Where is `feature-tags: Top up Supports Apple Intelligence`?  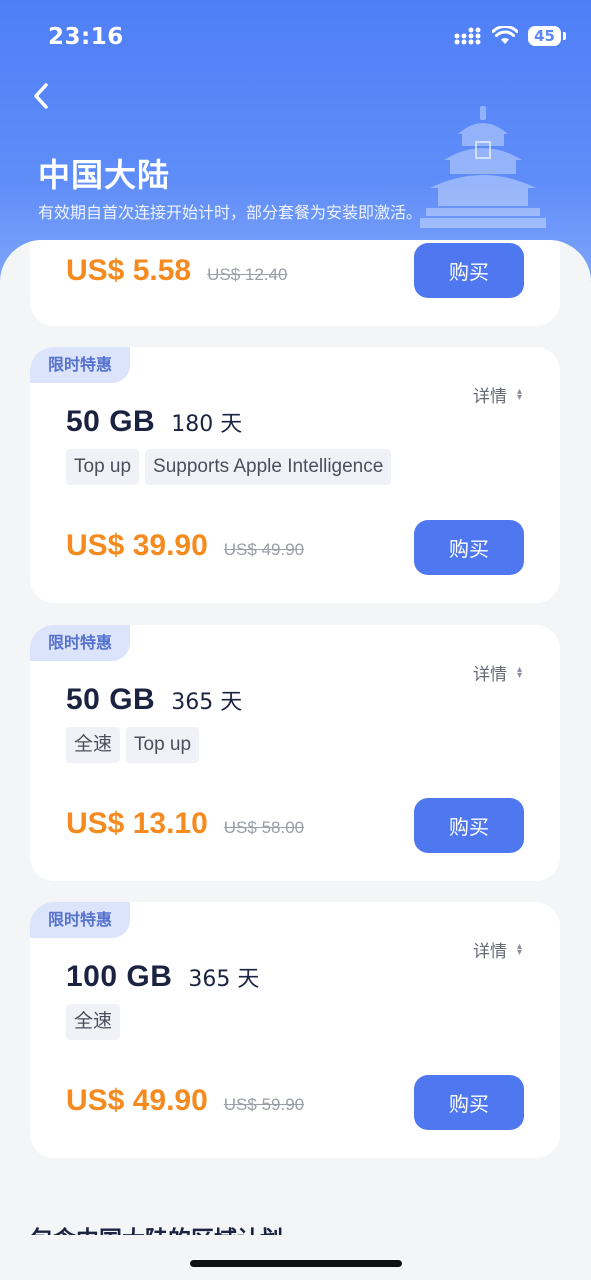
feature-tags: Top up Supports Apple Intelligence is located at coordinates (229, 467).